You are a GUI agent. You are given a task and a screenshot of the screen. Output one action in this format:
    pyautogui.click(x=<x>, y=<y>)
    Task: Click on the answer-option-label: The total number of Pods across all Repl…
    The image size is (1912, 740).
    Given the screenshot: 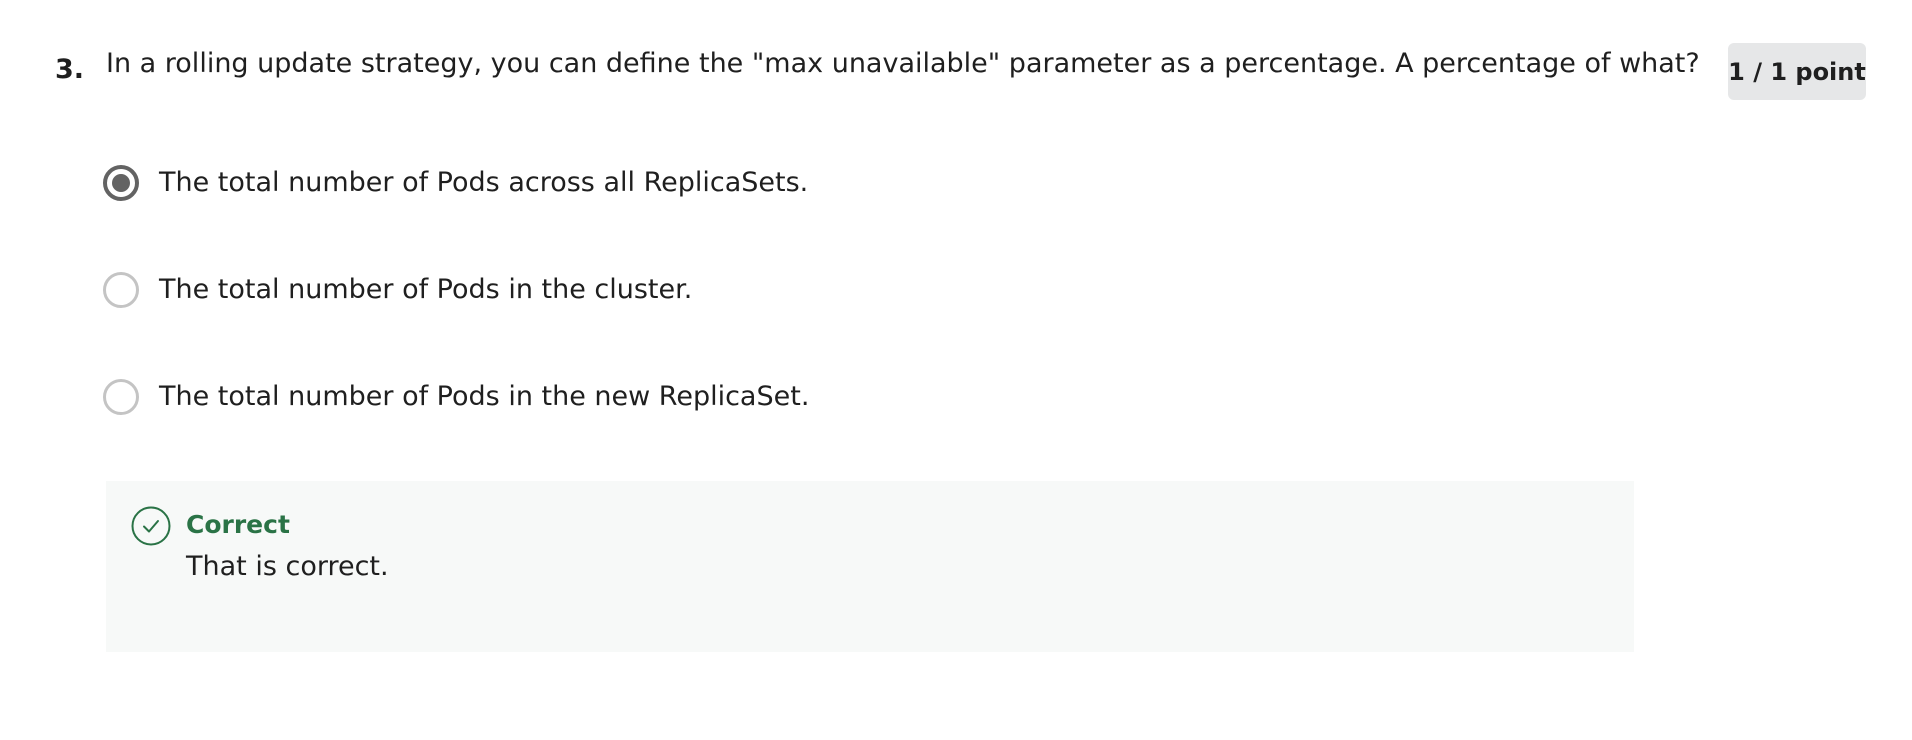 What is the action you would take?
    pyautogui.click(x=484, y=182)
    